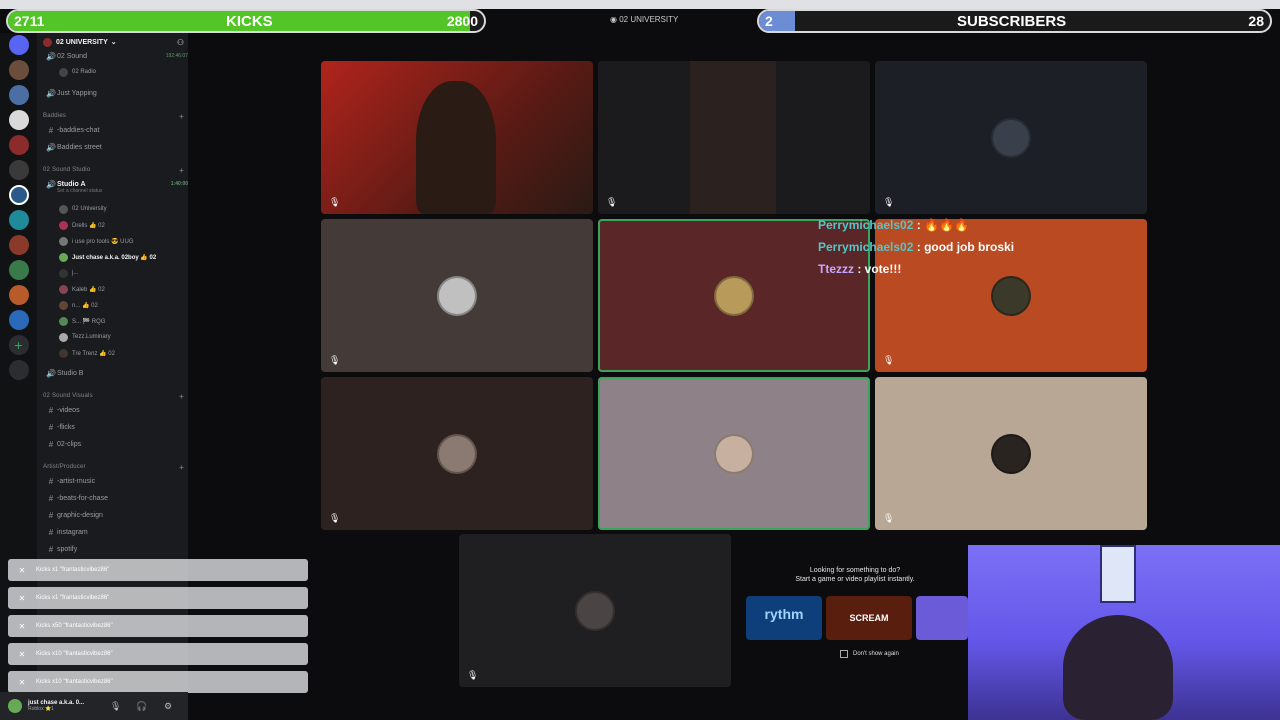  What do you see at coordinates (132, 191) in the screenshot?
I see `channel-status: Set a channel status` at bounding box center [132, 191].